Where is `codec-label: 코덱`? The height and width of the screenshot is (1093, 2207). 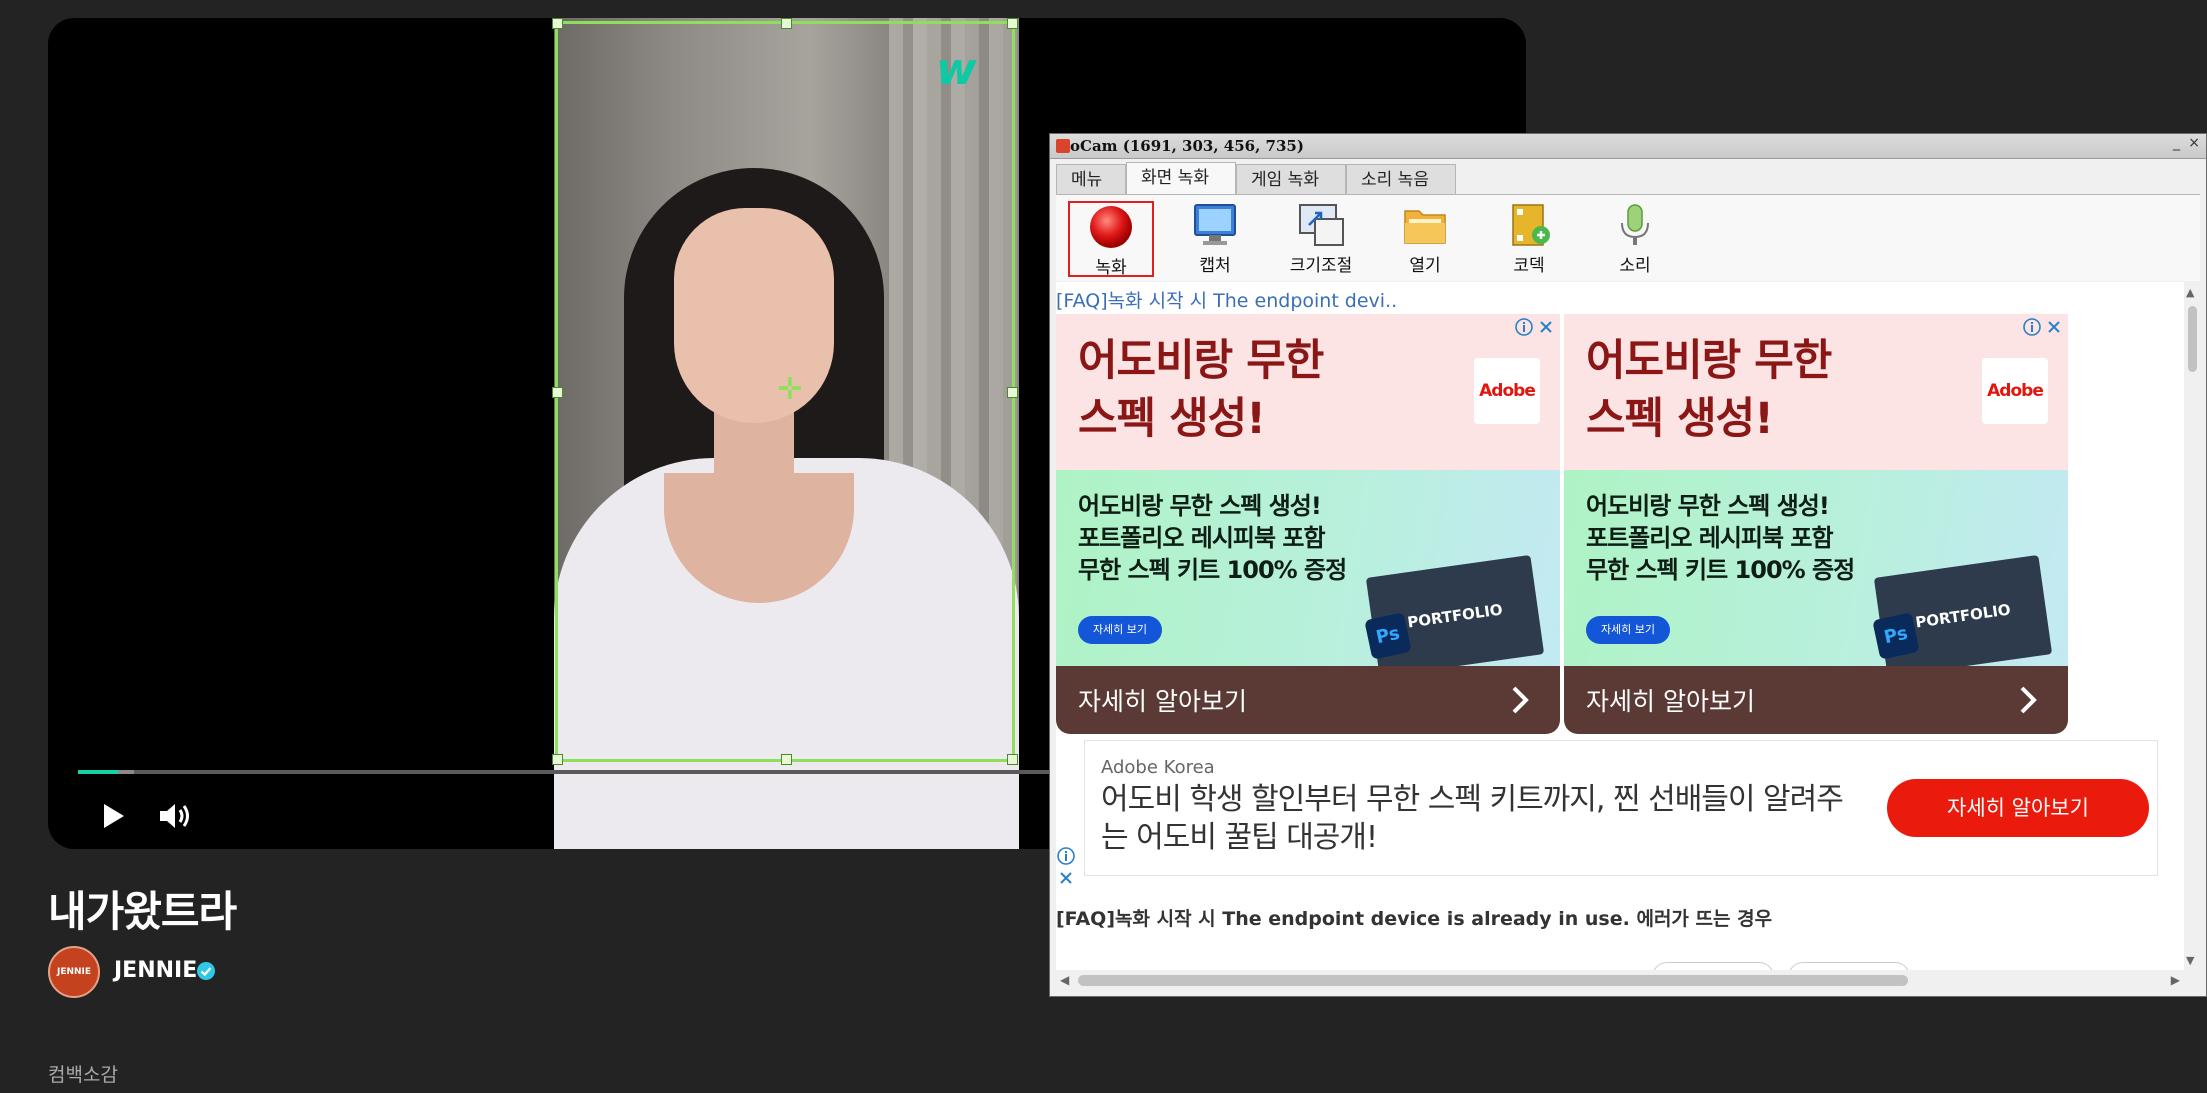 codec-label: 코덱 is located at coordinates (1529, 266).